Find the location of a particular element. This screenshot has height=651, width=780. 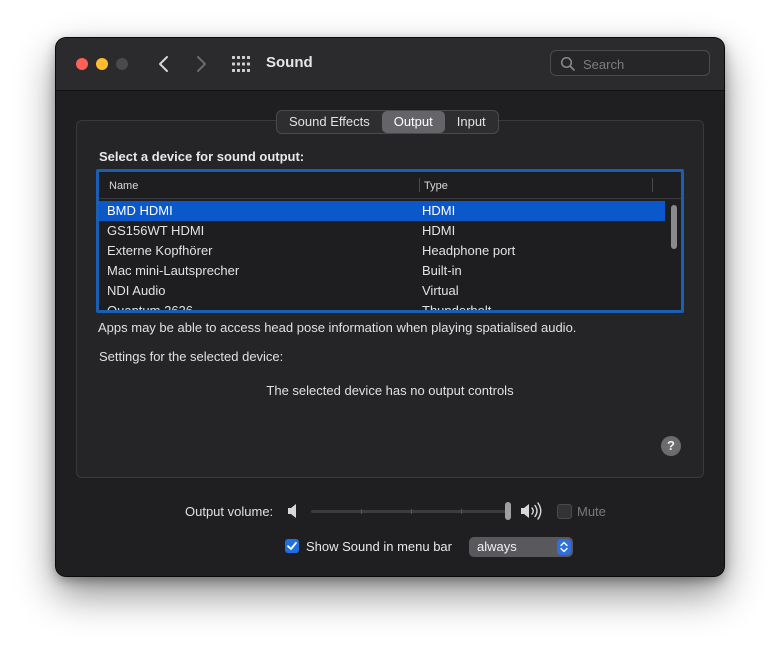

popup-stepper is located at coordinates (564, 547).